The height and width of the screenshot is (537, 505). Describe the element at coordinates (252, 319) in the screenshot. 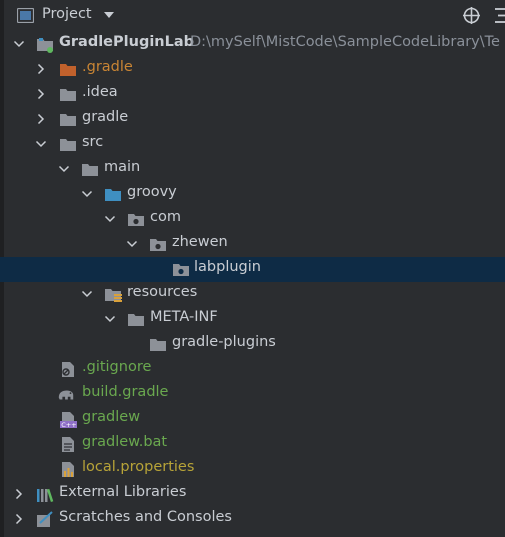

I see `tree-row-meta-inf: META-INF` at that location.